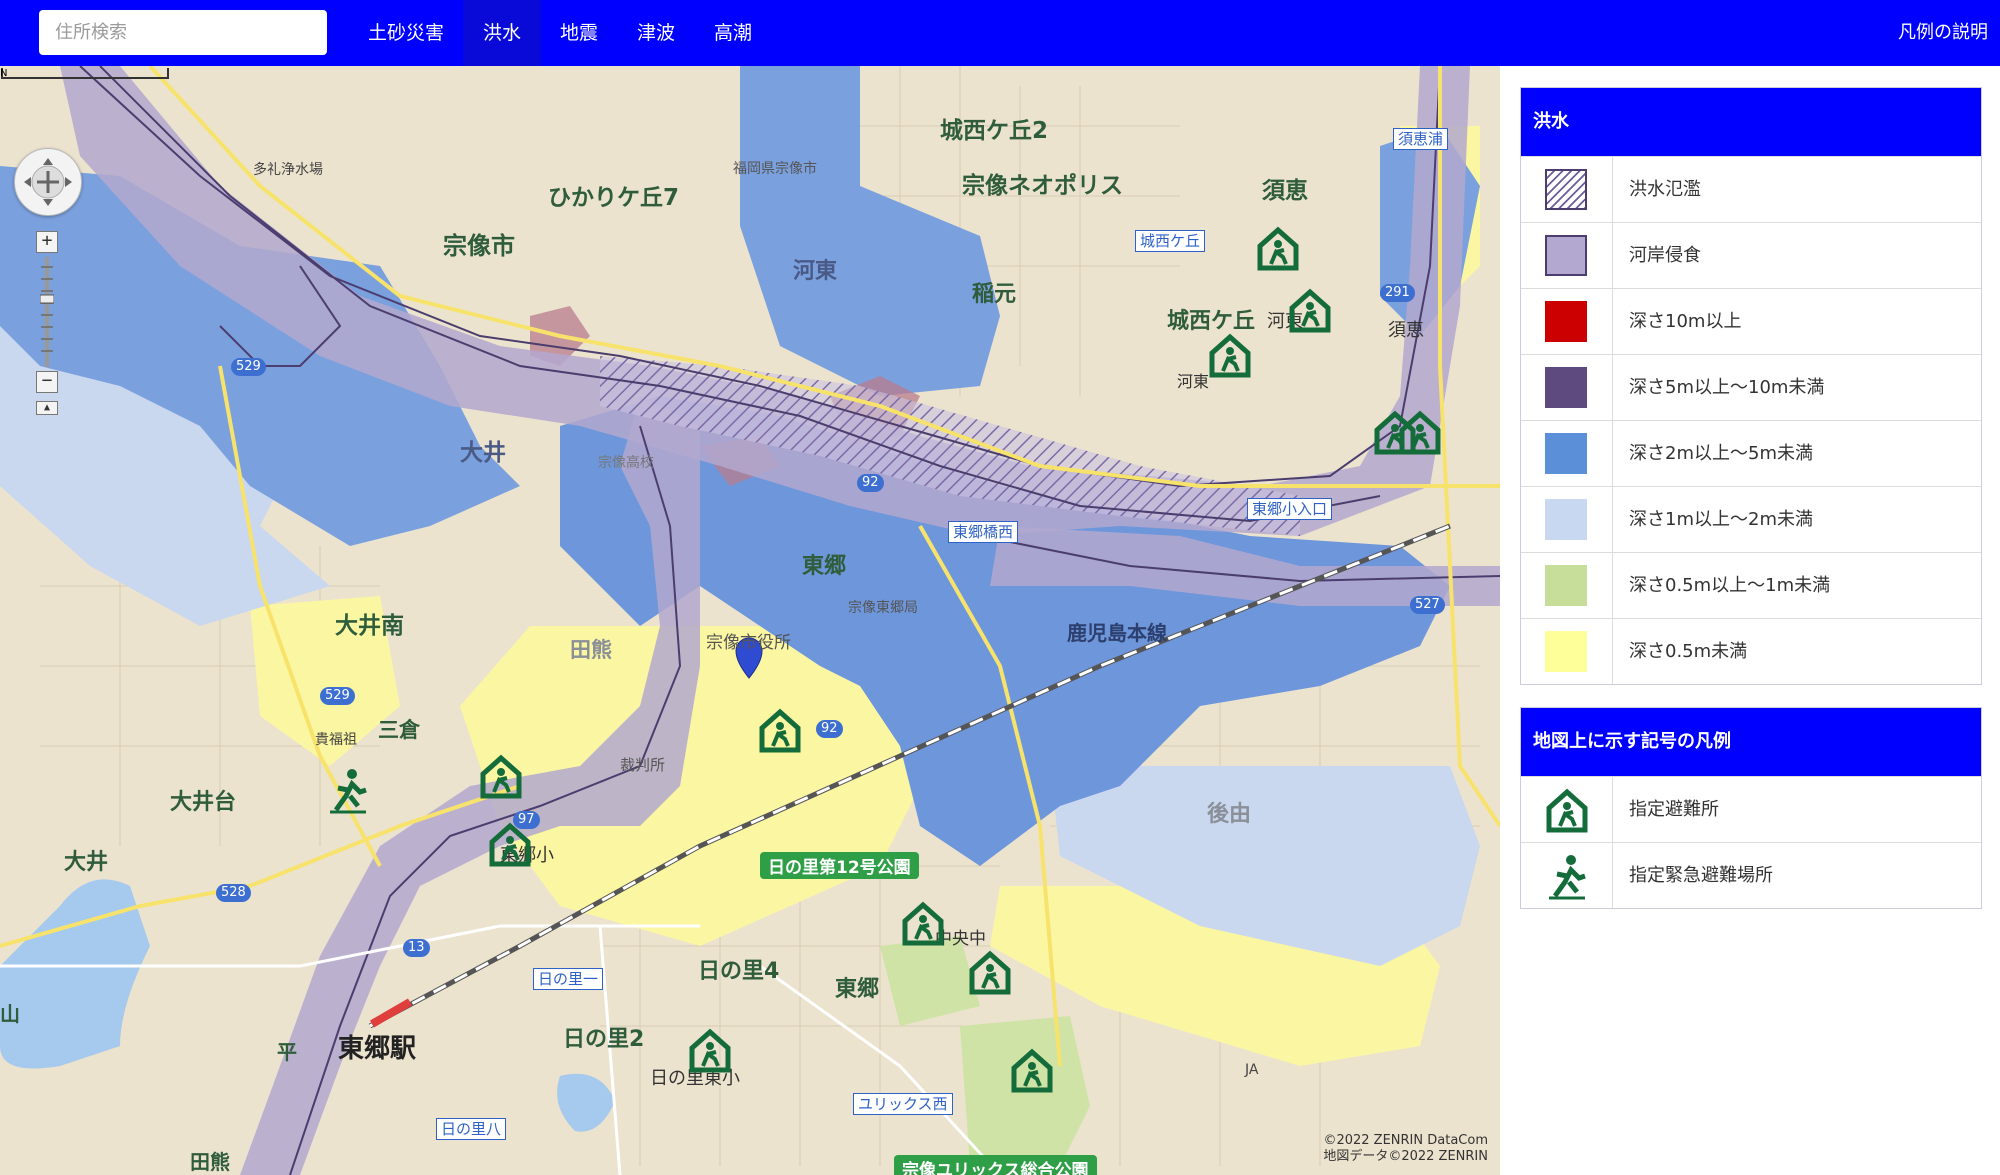 The height and width of the screenshot is (1175, 2000). I want to click on map-copyright: ©2022 ZENRIN DataCom 地図データ©2022 ZENRIN, so click(1405, 1149).